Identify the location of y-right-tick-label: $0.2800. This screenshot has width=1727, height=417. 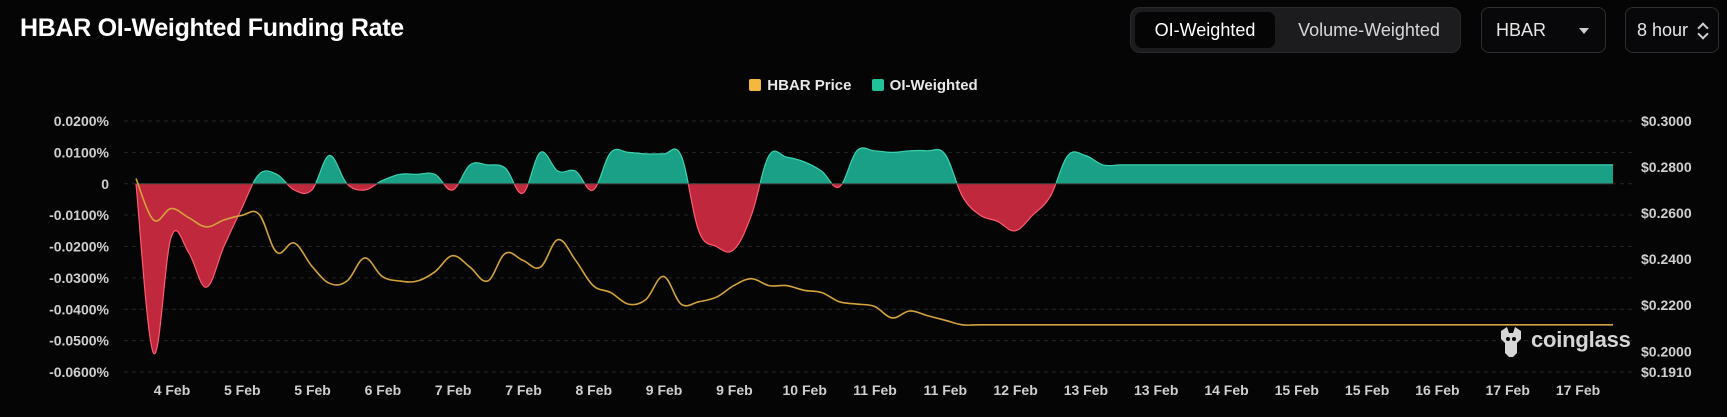
(1666, 167).